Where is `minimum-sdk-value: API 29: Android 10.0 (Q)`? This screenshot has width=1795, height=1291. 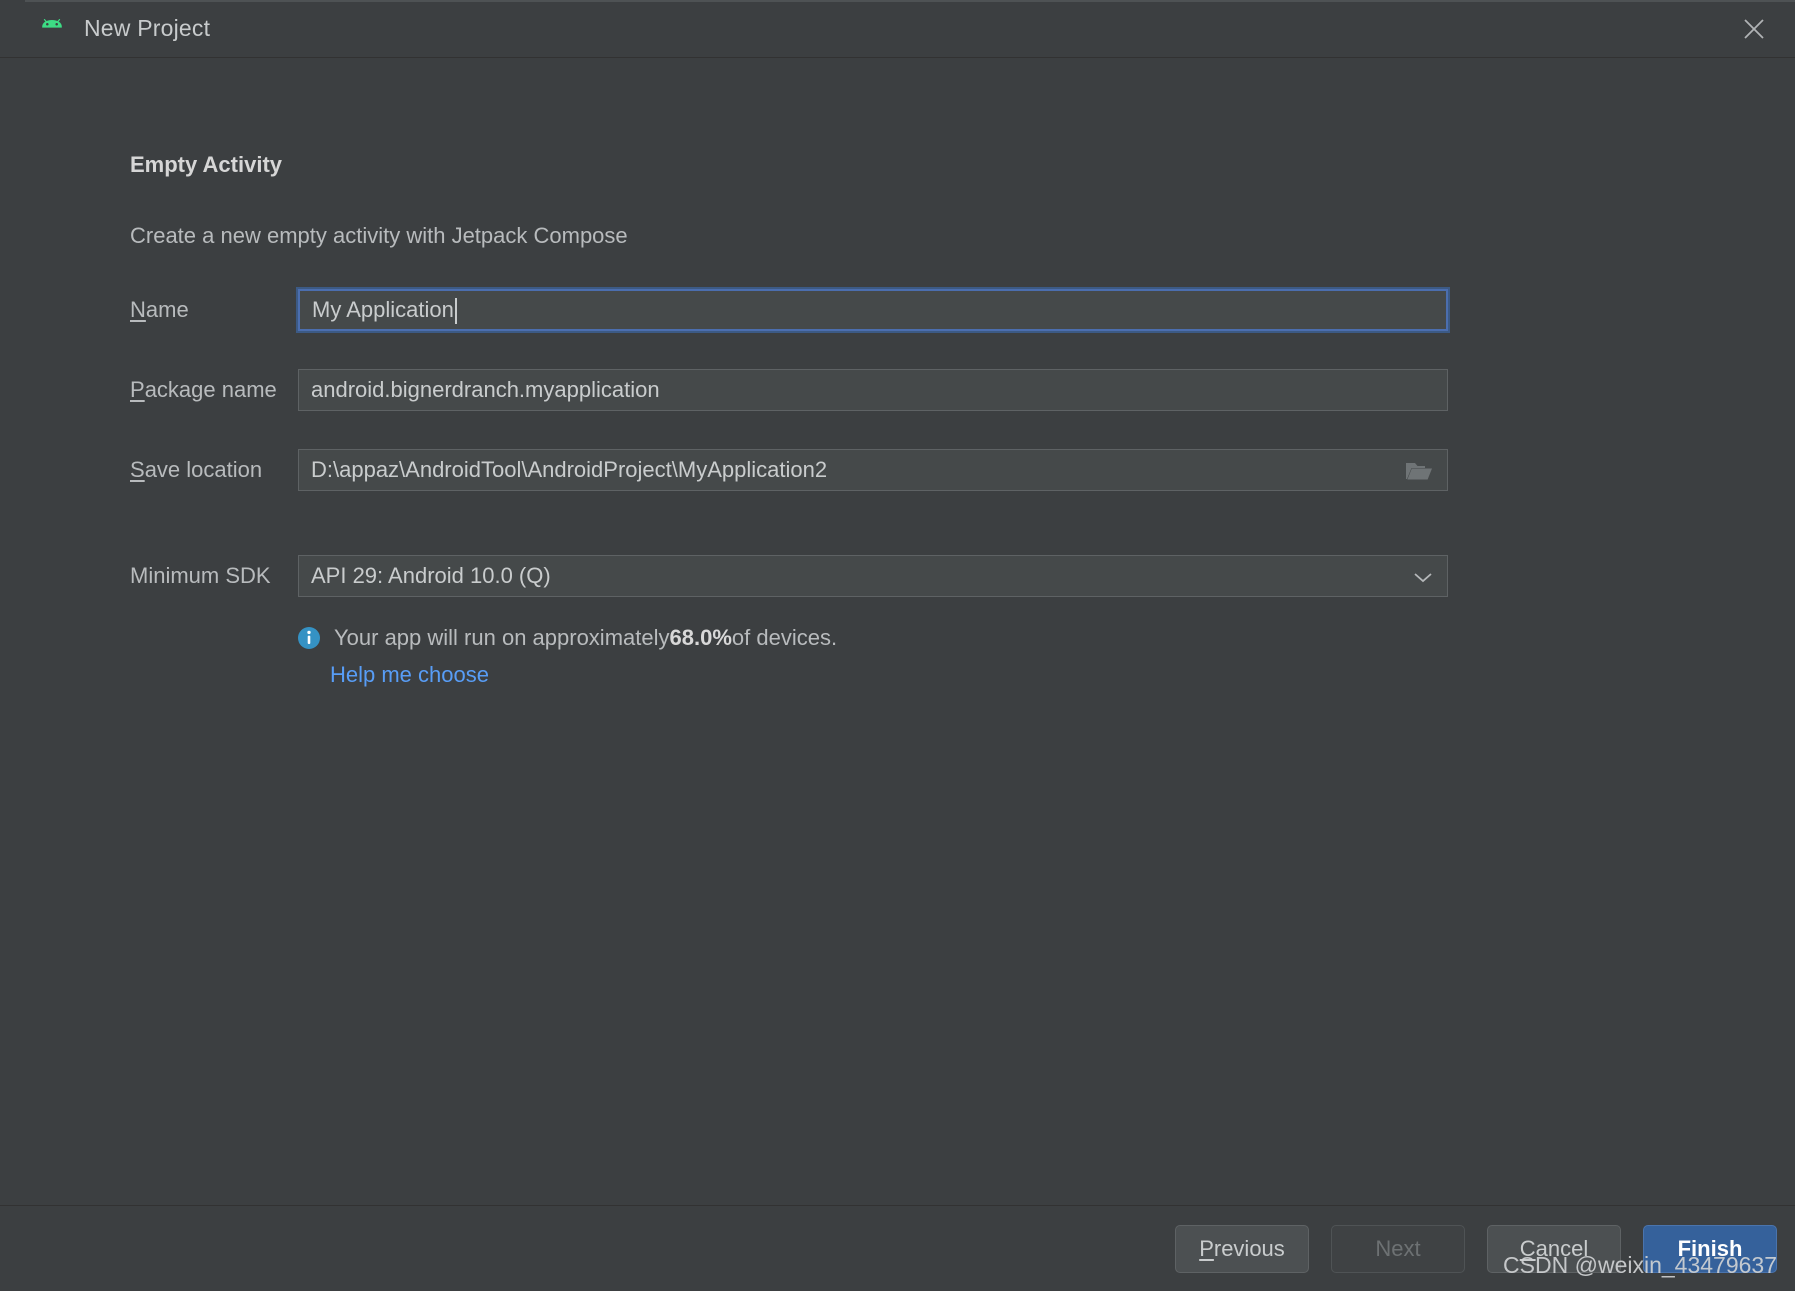 minimum-sdk-value: API 29: Android 10.0 (Q) is located at coordinates (431, 575).